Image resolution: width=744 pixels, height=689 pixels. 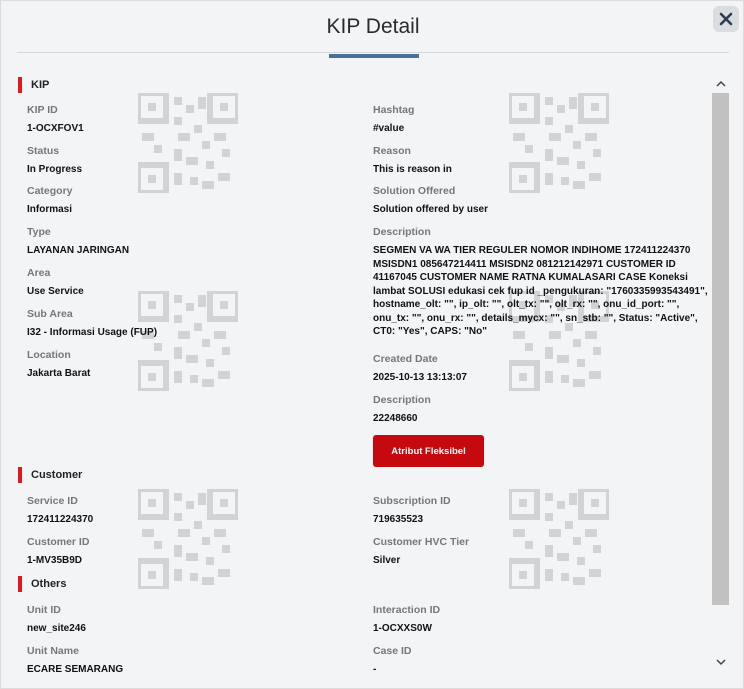 What do you see at coordinates (50, 314) in the screenshot?
I see `label: Sub Area` at bounding box center [50, 314].